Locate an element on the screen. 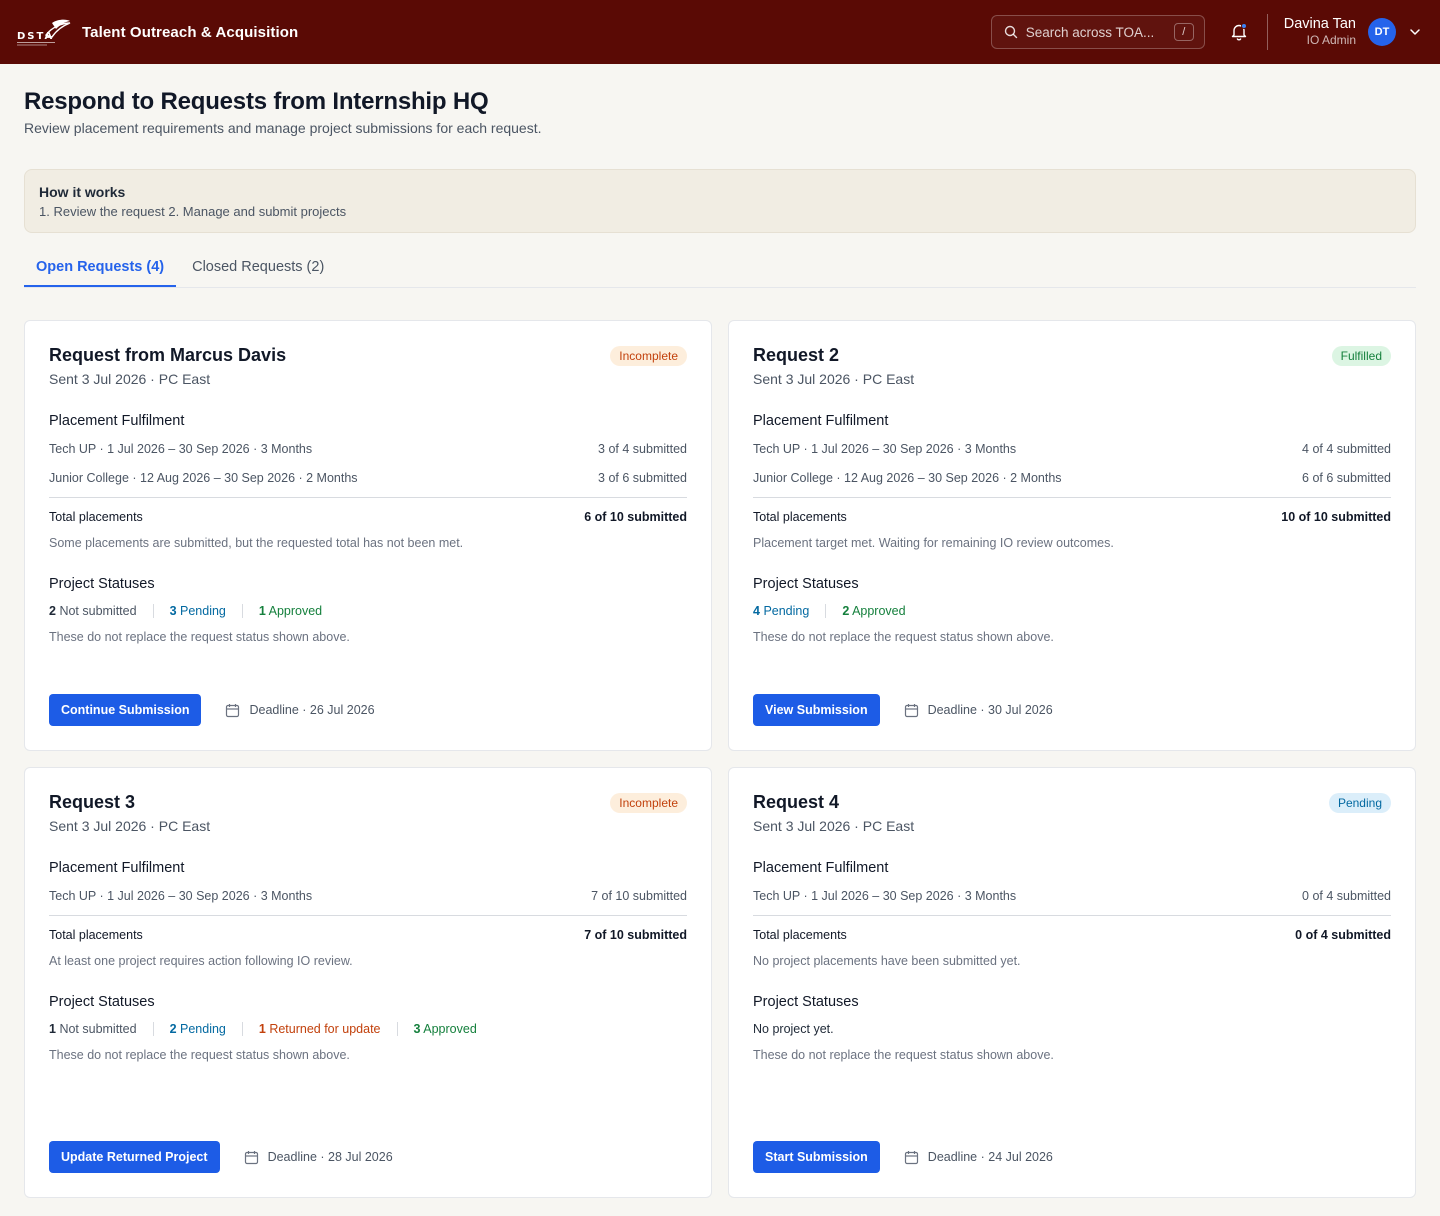 The width and height of the screenshot is (1440, 1216). deadline: Deadline · 26 Jul 2026 is located at coordinates (300, 710).